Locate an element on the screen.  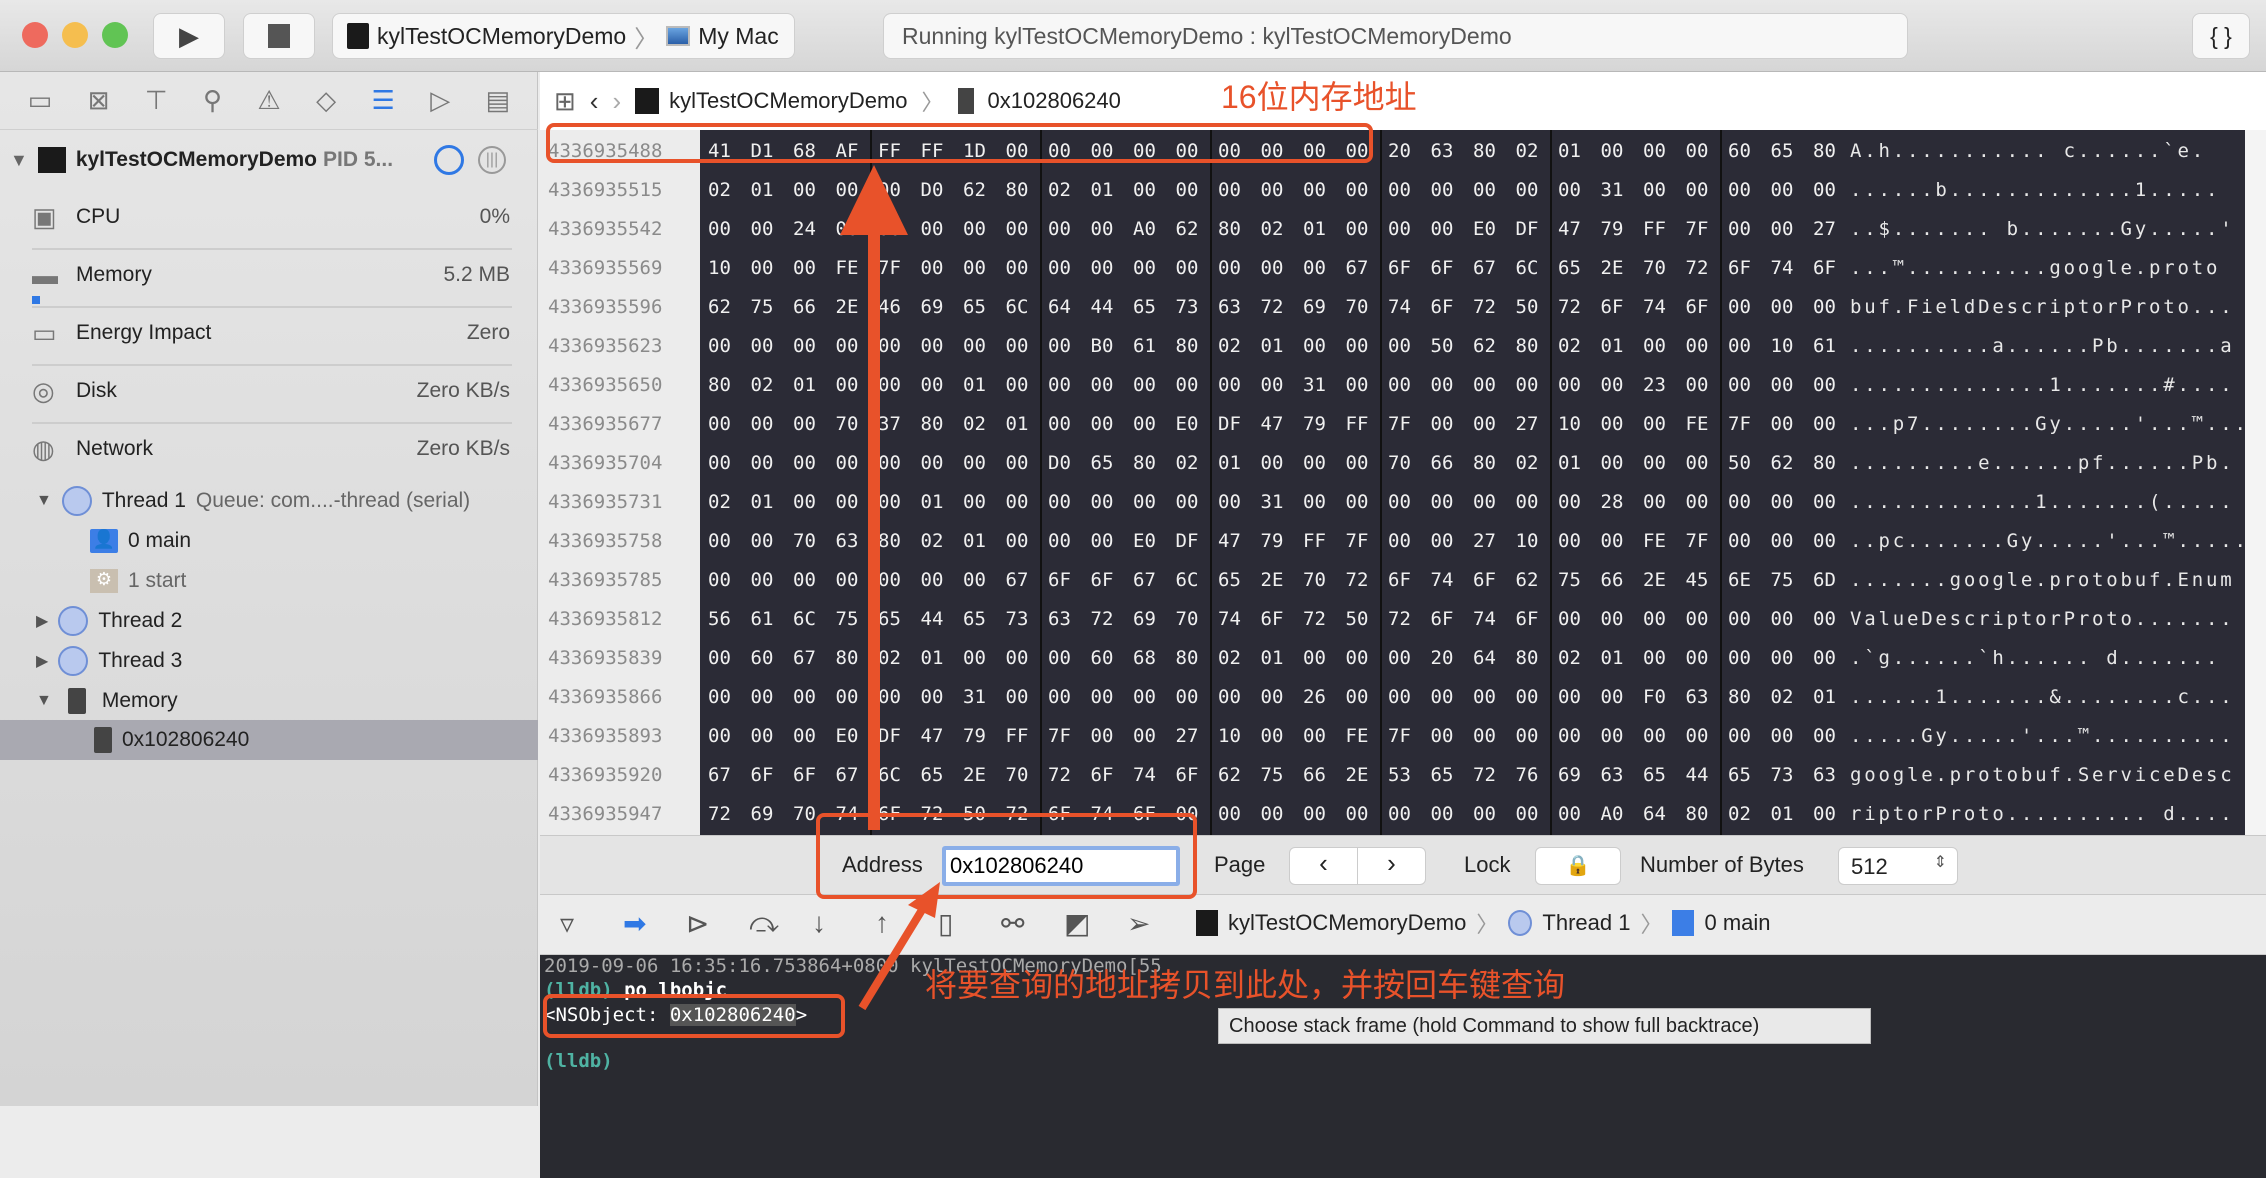
annotation-bottom-label: 将要查询的地址拷贝到此处，并按回车键查询 is located at coordinates (1245, 985).